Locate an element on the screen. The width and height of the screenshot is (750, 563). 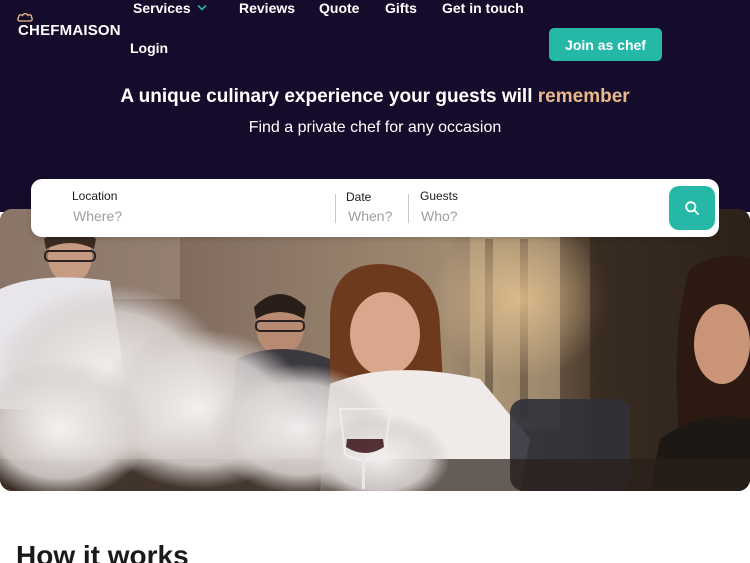
chefmaison-logo: CHEFMAISON is located at coordinates (71, 27).